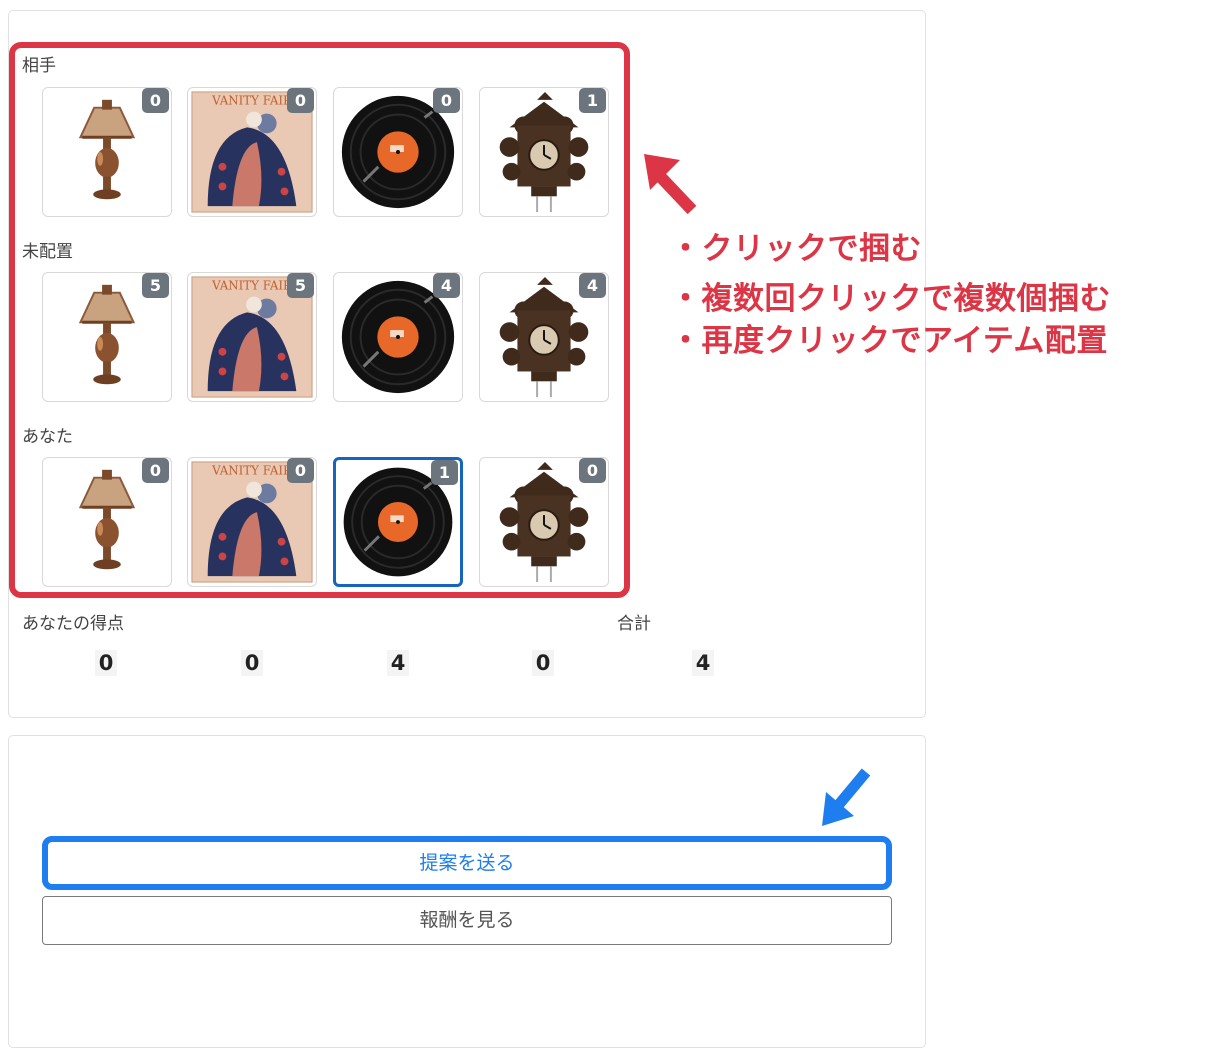  What do you see at coordinates (544, 152) in the screenshot?
I see `item-card-opponent-clock: 1` at bounding box center [544, 152].